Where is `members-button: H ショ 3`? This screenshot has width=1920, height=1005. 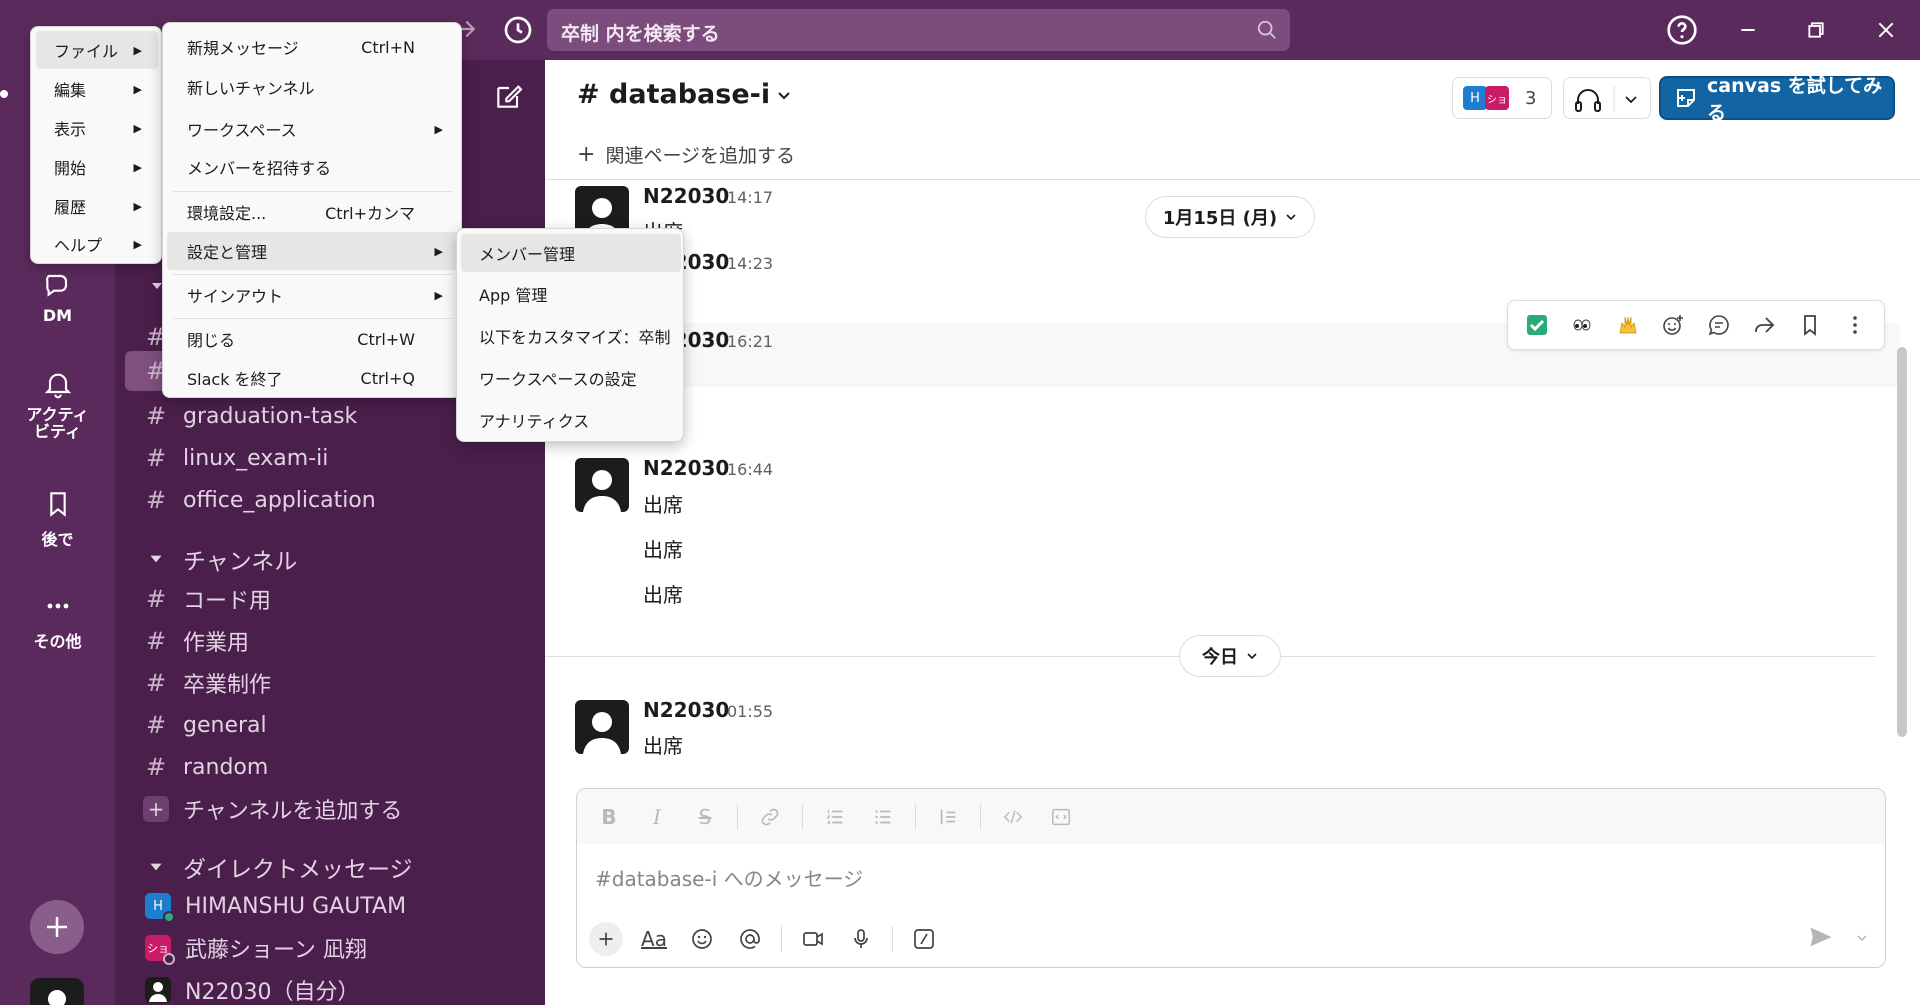 members-button: H ショ 3 is located at coordinates (1502, 98).